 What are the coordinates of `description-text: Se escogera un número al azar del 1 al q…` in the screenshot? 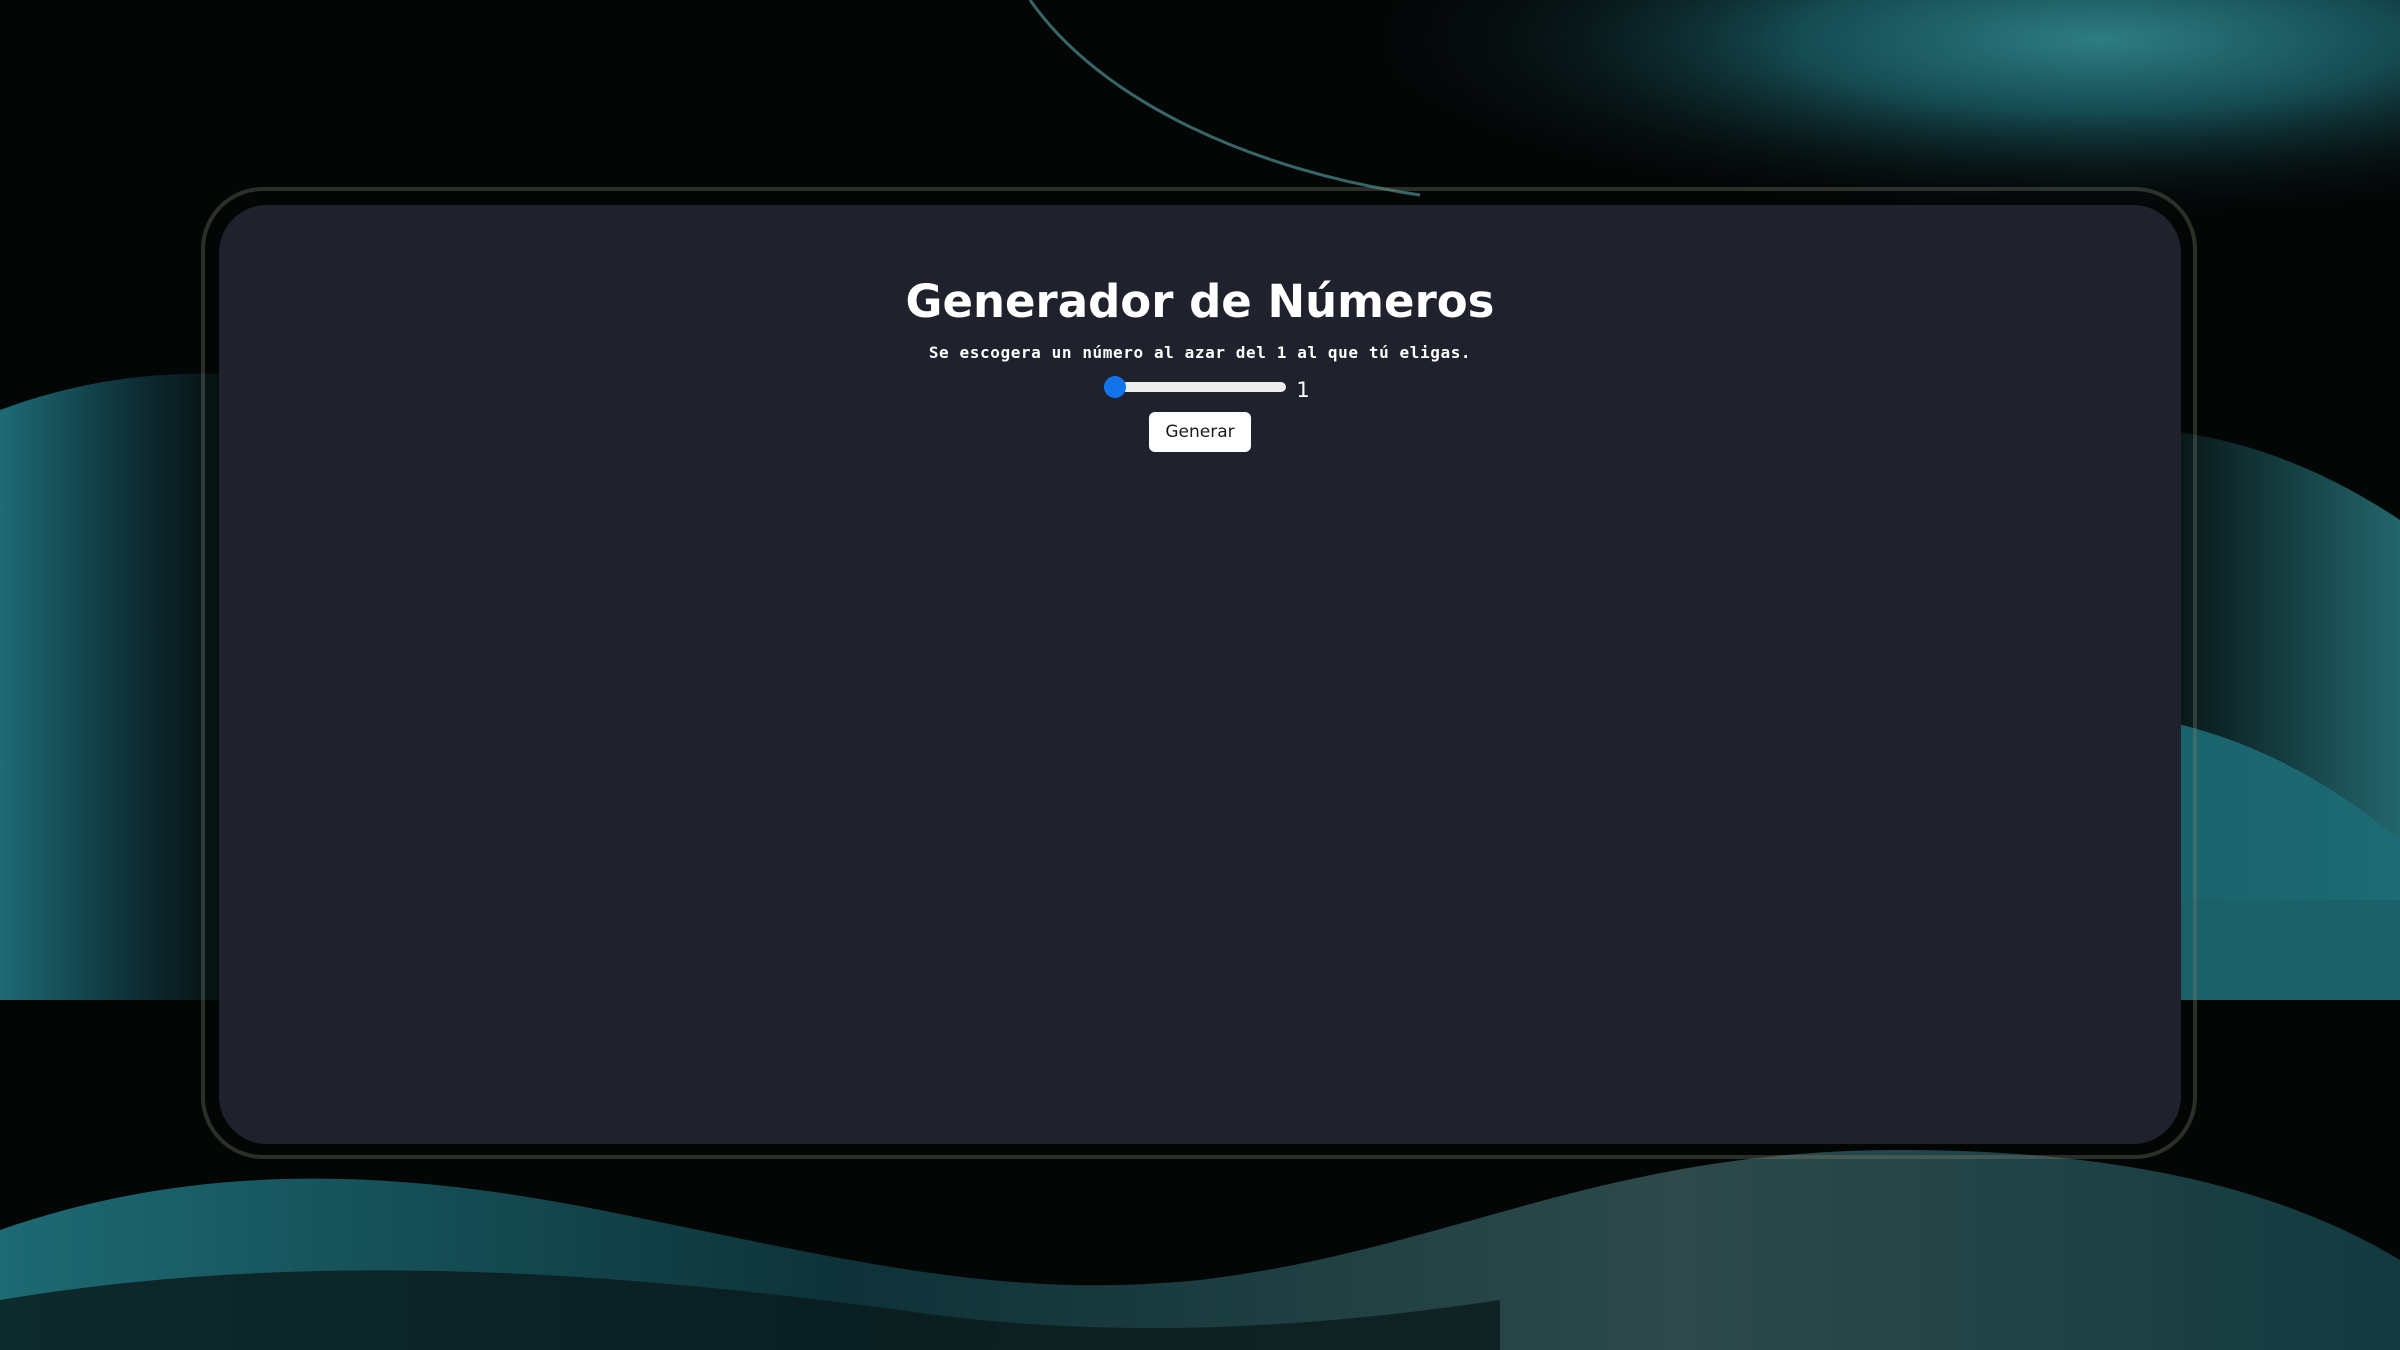 It's located at (1200, 352).